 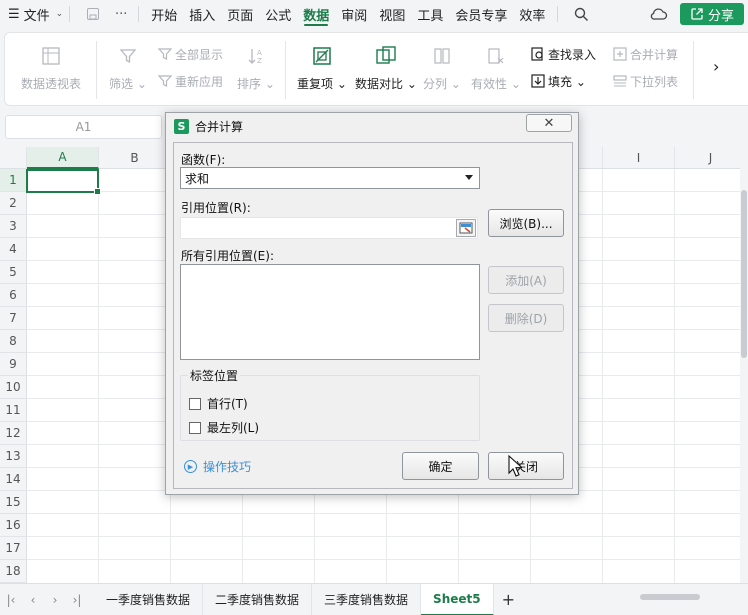 I want to click on reapply-button: 重新应用, so click(x=189, y=81).